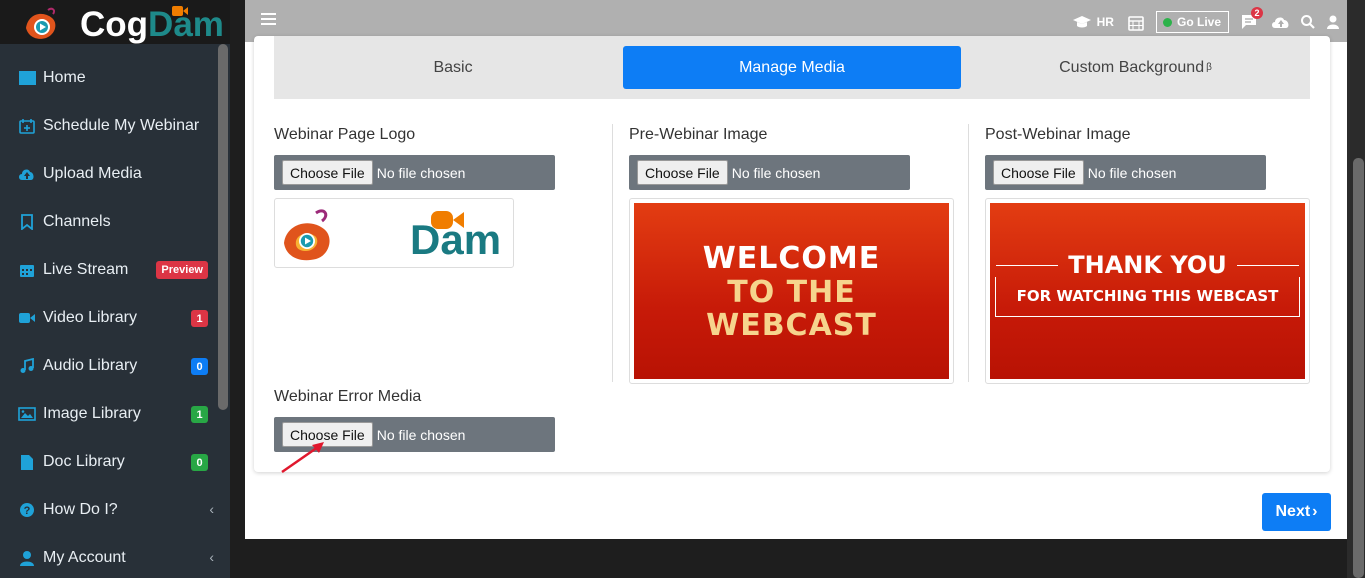 Image resolution: width=1365 pixels, height=578 pixels. I want to click on welcome-poster: WELCOME TO THE WEBCAST, so click(791, 291).